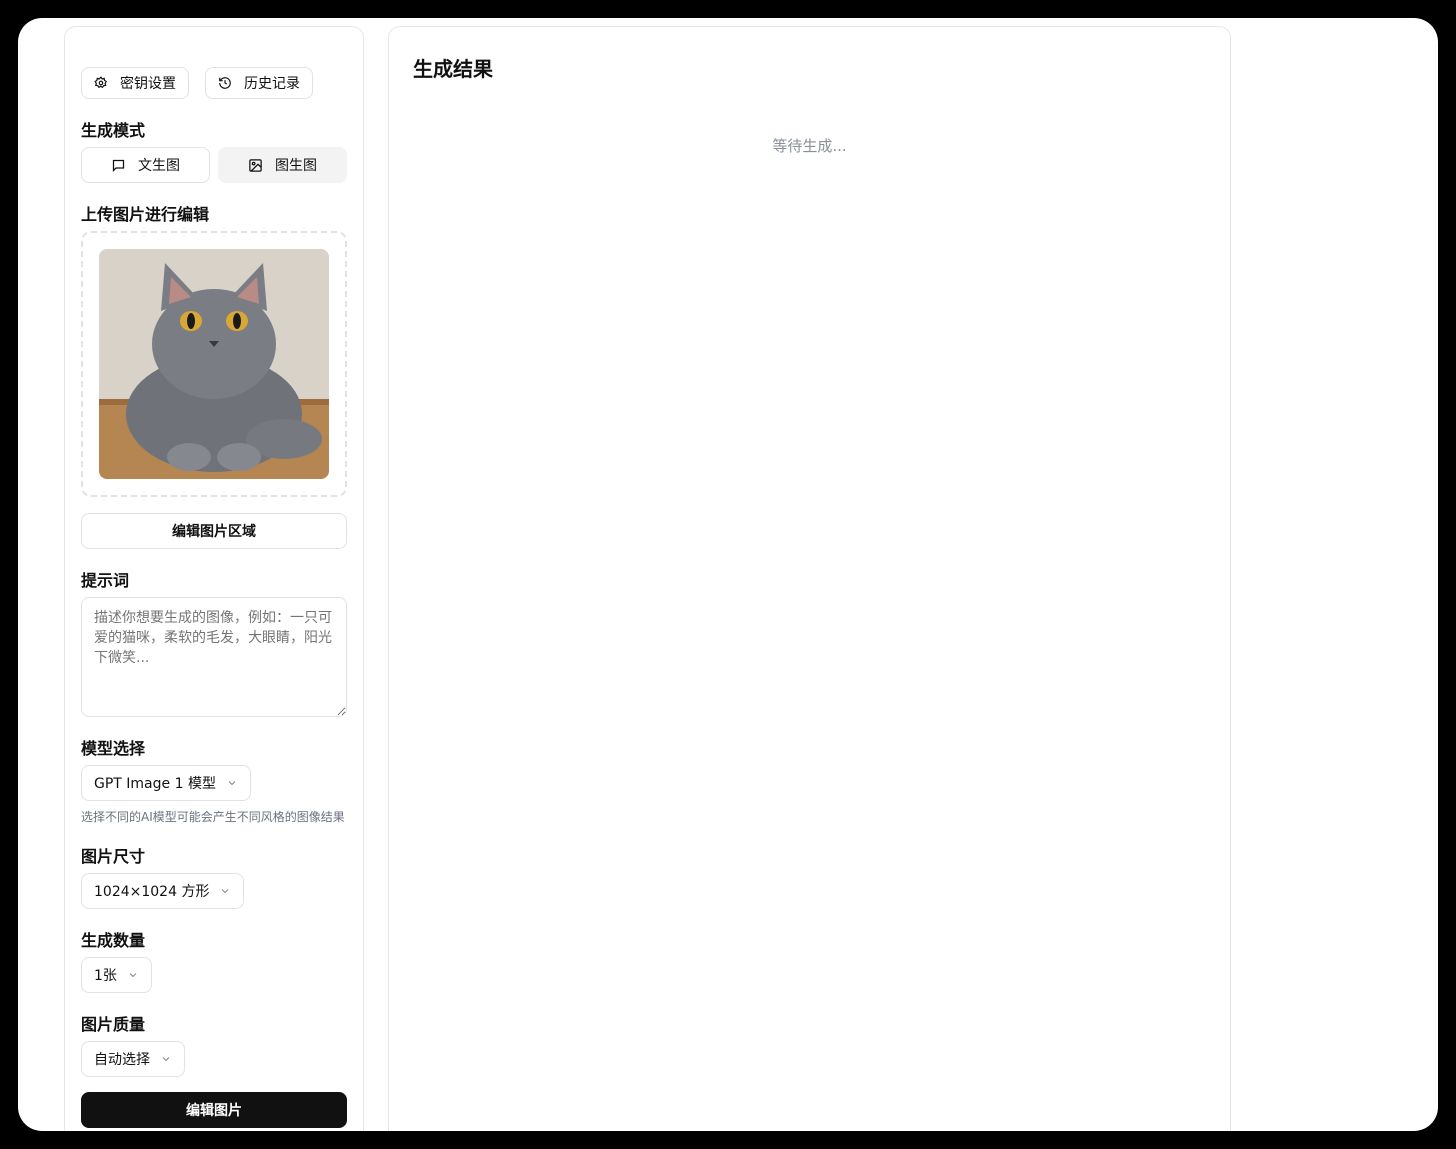 This screenshot has height=1149, width=1456. I want to click on model-select: GPT Image 1 模型, so click(166, 783).